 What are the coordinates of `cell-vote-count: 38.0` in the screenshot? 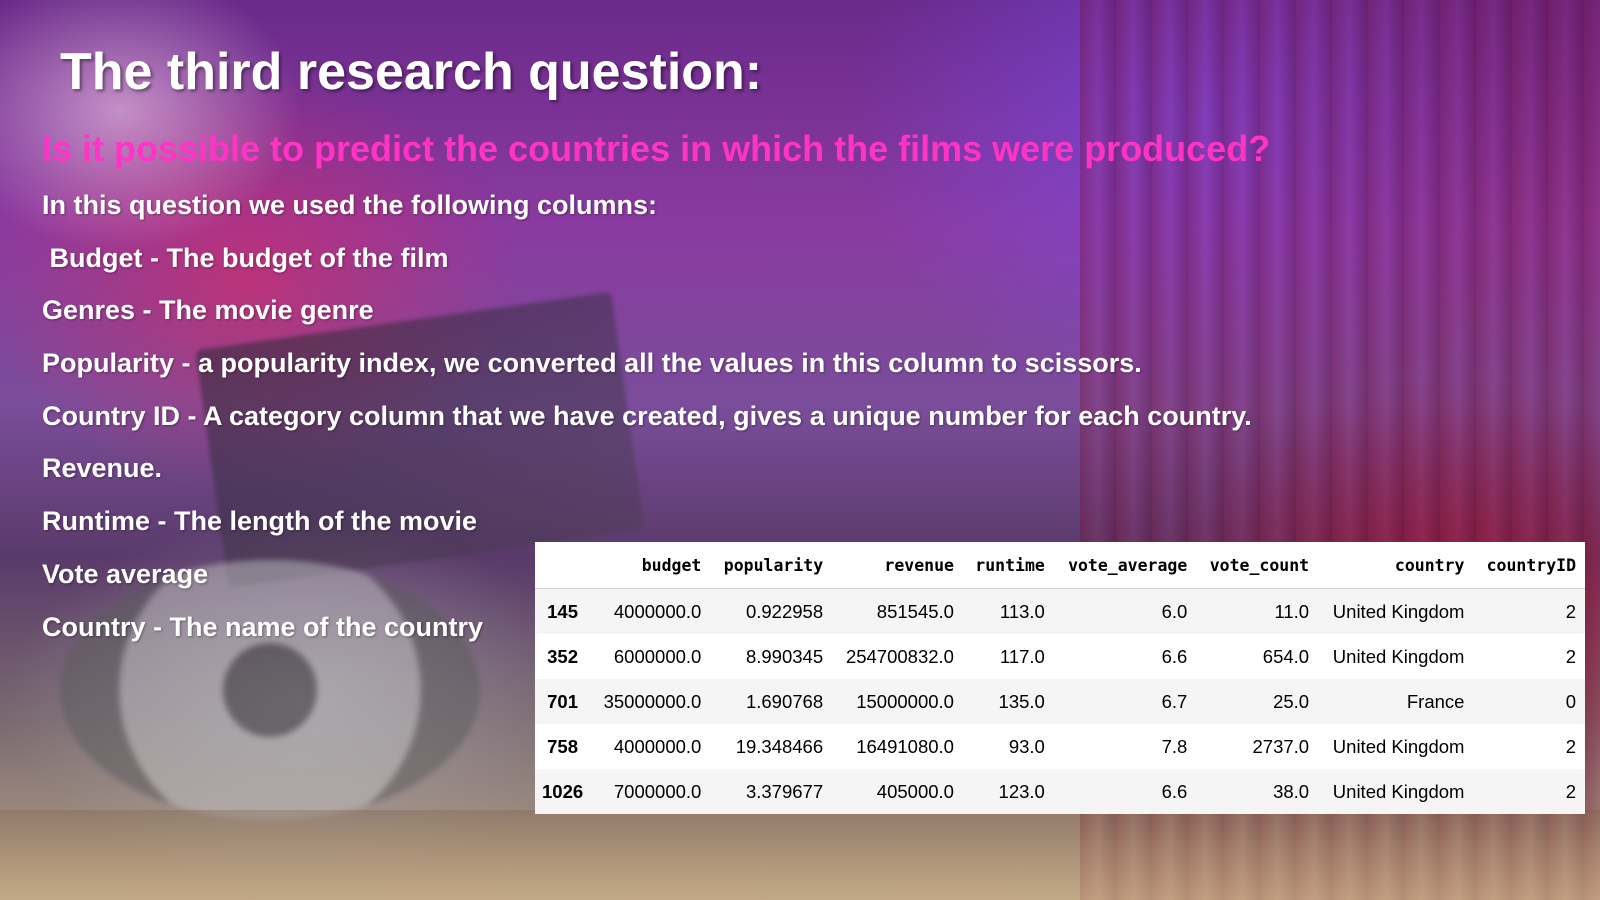 It's located at (1291, 791).